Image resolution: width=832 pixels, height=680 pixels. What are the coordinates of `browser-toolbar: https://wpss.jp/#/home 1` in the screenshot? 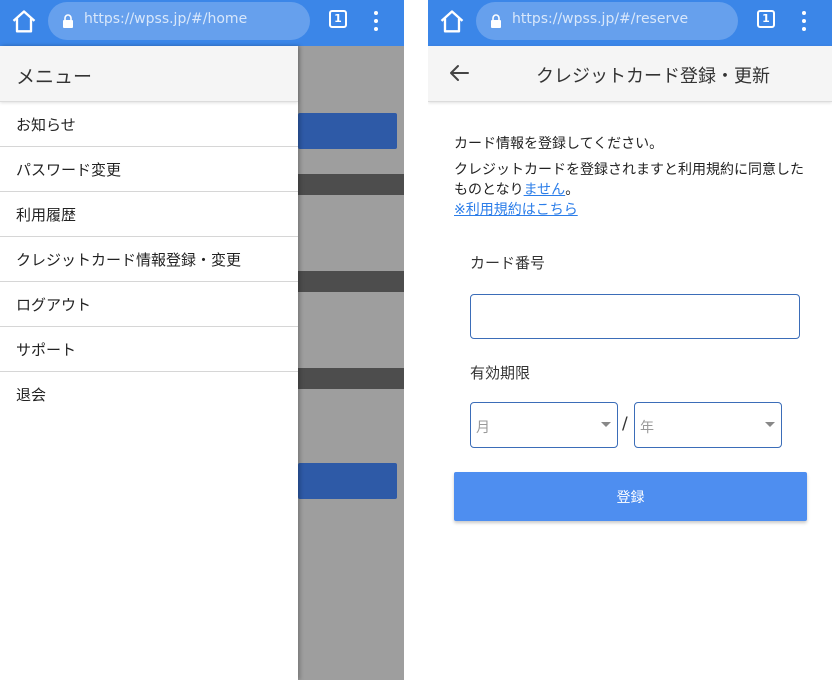 It's located at (202, 23).